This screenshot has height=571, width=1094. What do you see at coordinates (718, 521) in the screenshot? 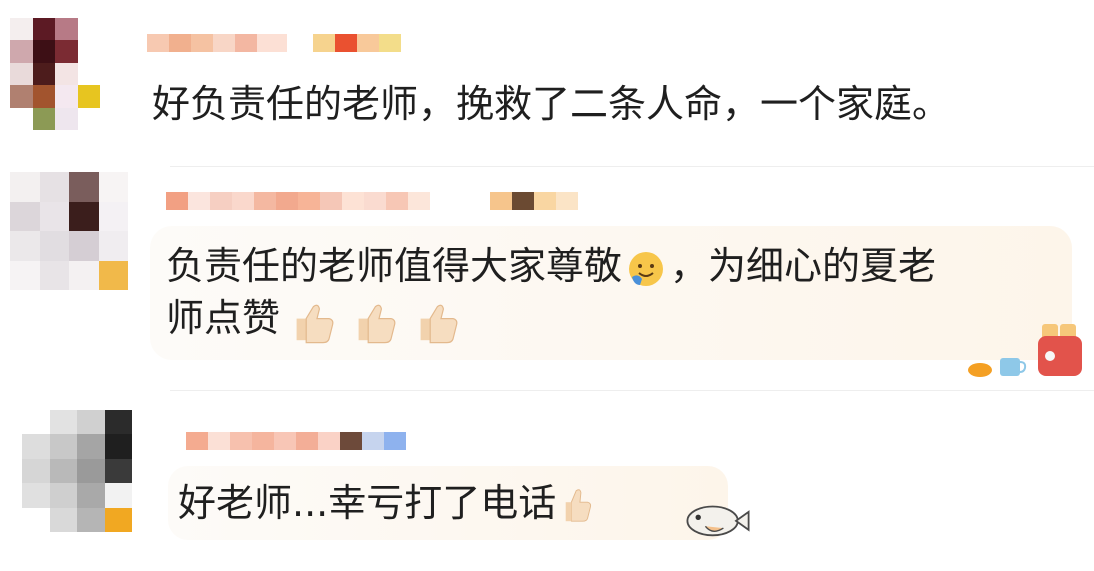
I see `fish-sticker-icon` at bounding box center [718, 521].